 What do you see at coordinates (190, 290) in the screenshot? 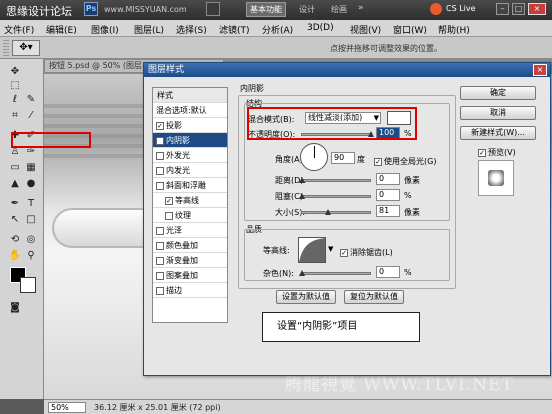
I see `style-item-stroke: 描边` at bounding box center [190, 290].